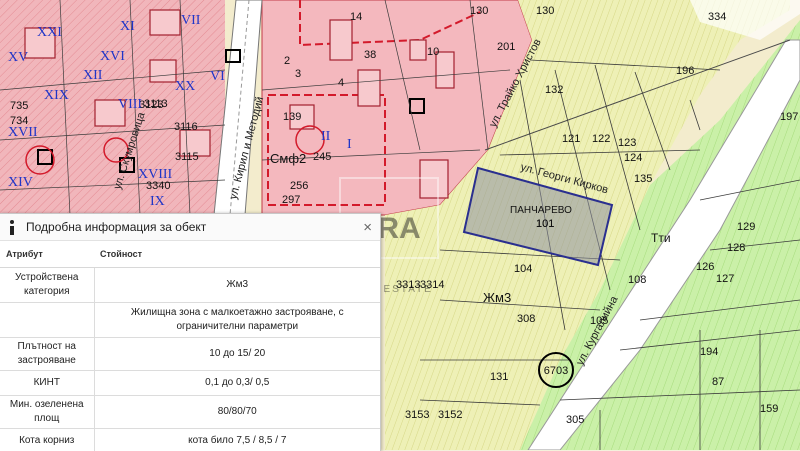 The width and height of the screenshot is (800, 451). What do you see at coordinates (288, 158) in the screenshot?
I see `zone-label-smf2: Смф2` at bounding box center [288, 158].